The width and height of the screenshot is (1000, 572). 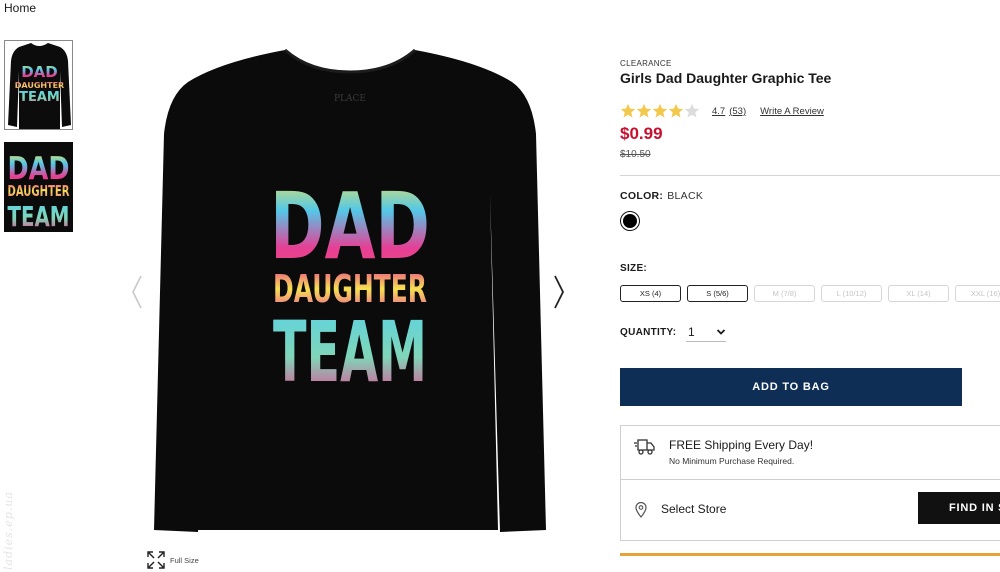 I want to click on select-store-link: Select Store, so click(x=693, y=509).